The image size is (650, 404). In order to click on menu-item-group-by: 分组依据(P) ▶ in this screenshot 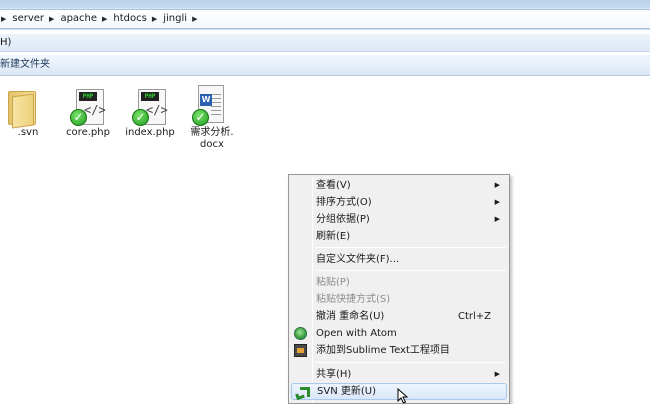, I will do `click(399, 219)`.